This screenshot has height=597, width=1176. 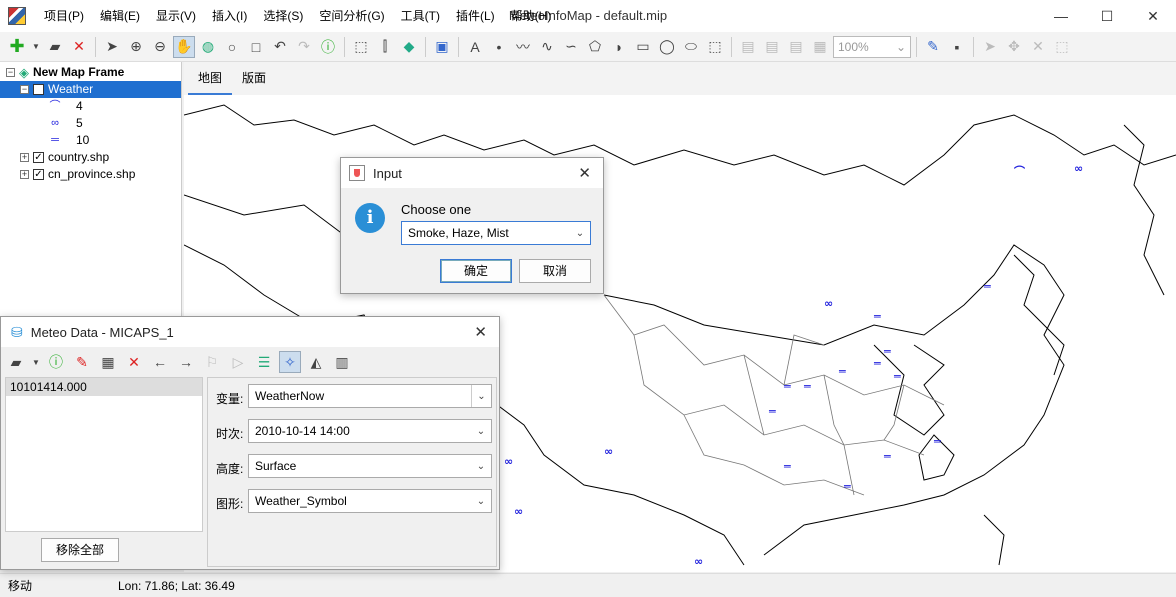 What do you see at coordinates (17, 331) in the screenshot?
I see `database-icon: ⛁` at bounding box center [17, 331].